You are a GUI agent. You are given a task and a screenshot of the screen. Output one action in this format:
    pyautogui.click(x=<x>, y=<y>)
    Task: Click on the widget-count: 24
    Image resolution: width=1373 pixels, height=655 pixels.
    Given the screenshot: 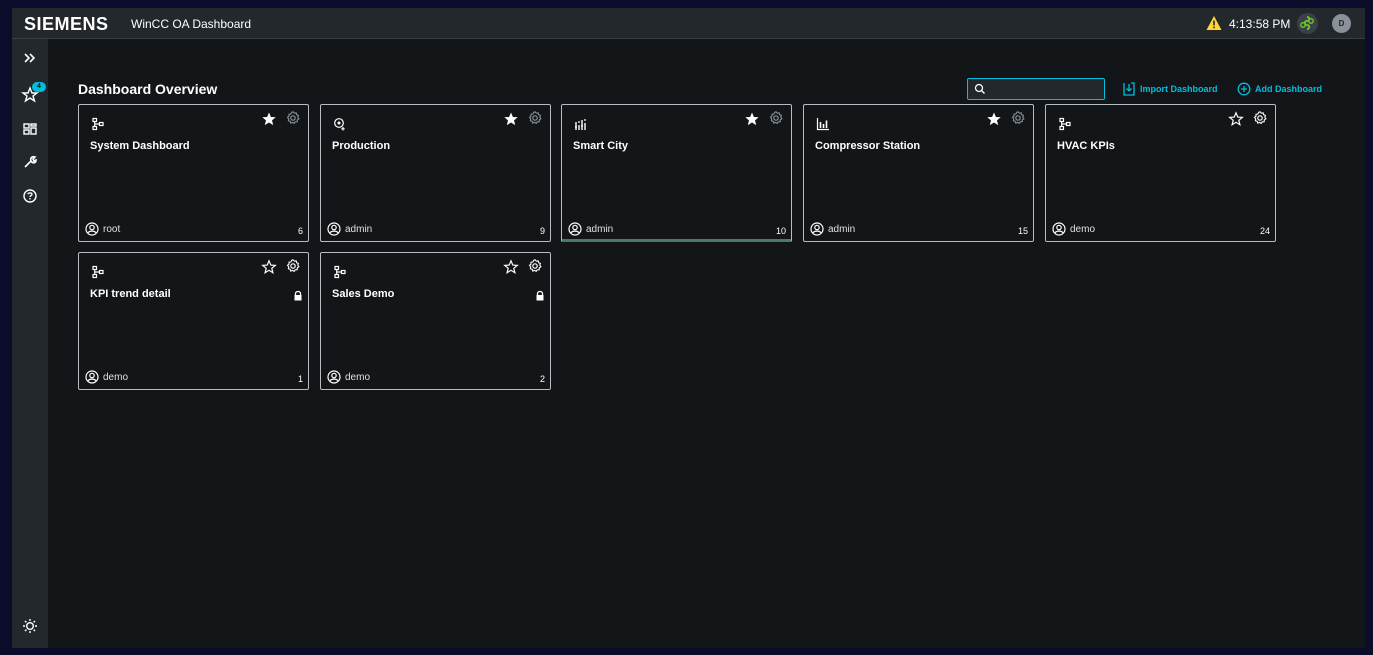 What is the action you would take?
    pyautogui.click(x=1264, y=231)
    